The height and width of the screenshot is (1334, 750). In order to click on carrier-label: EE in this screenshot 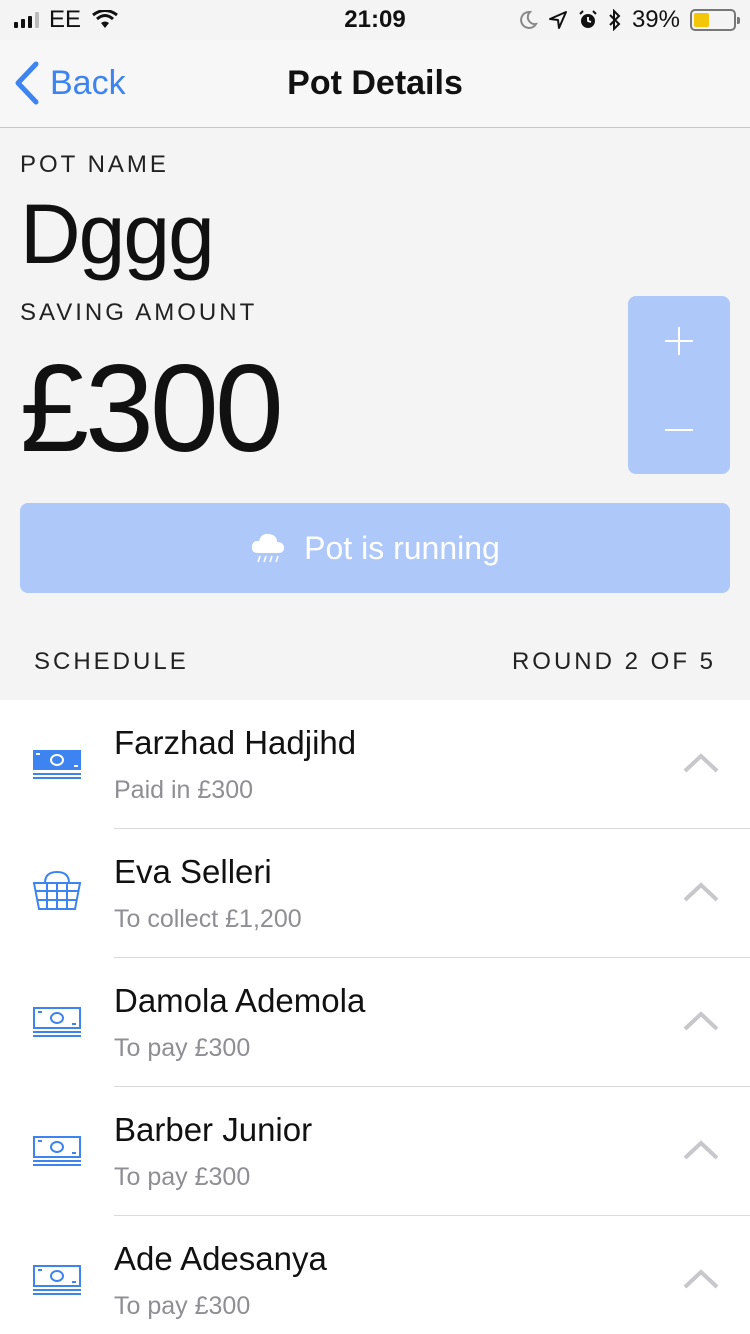, I will do `click(65, 19)`.